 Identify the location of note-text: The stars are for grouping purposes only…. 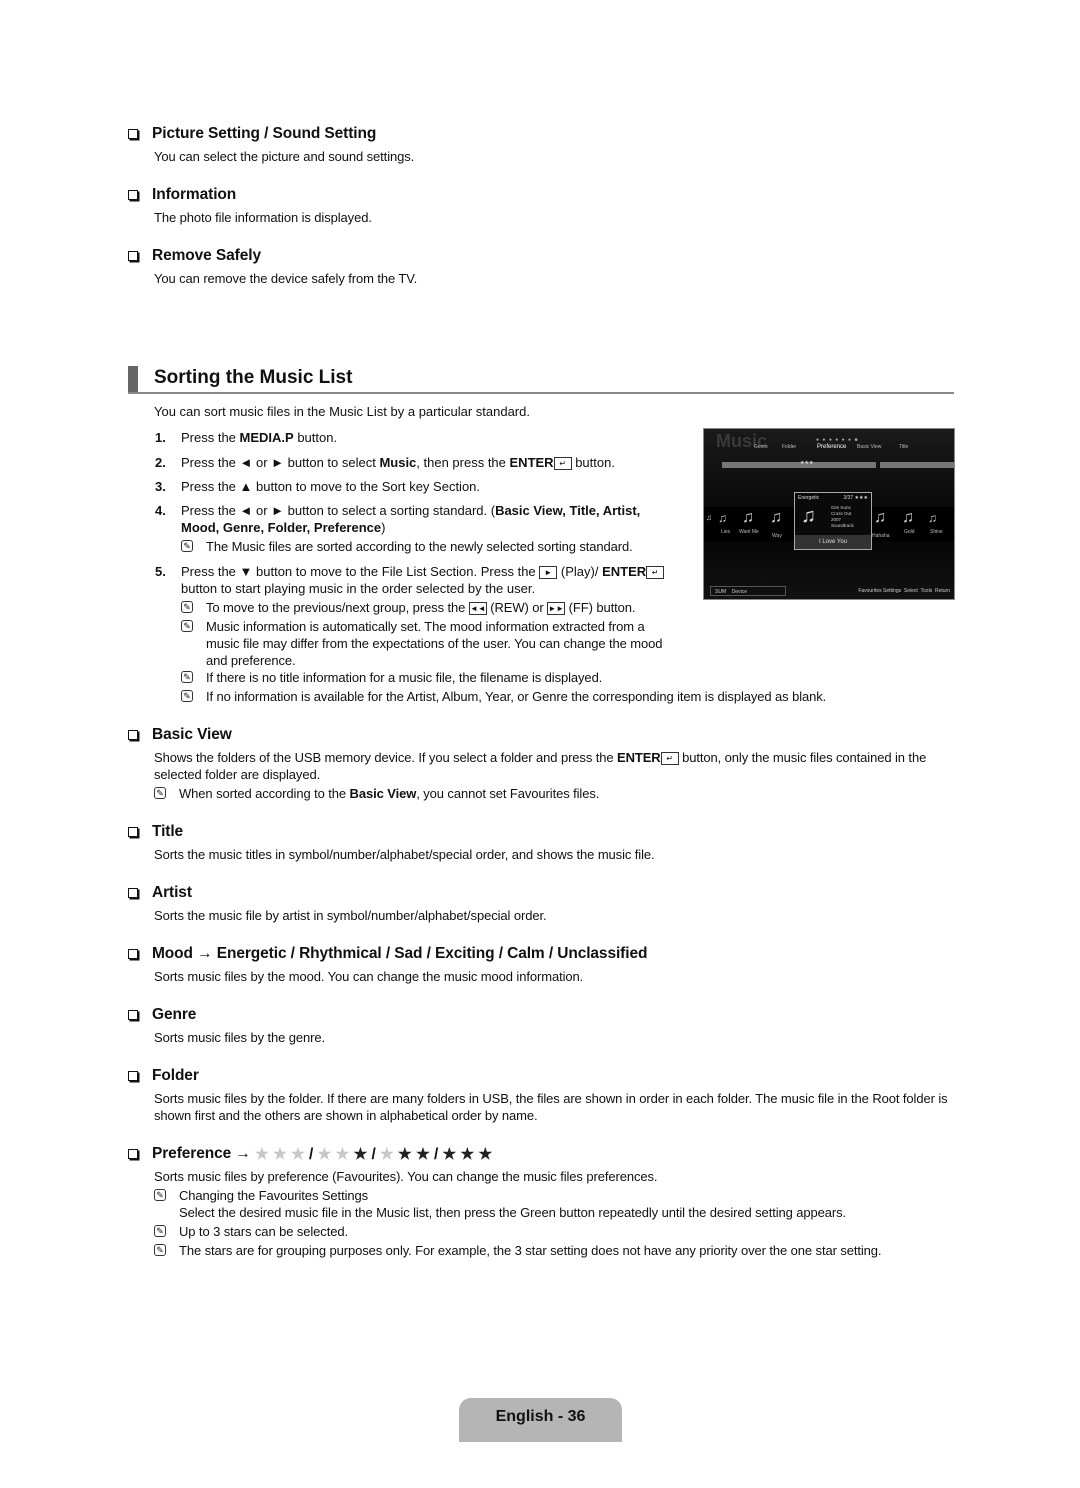
(530, 1250).